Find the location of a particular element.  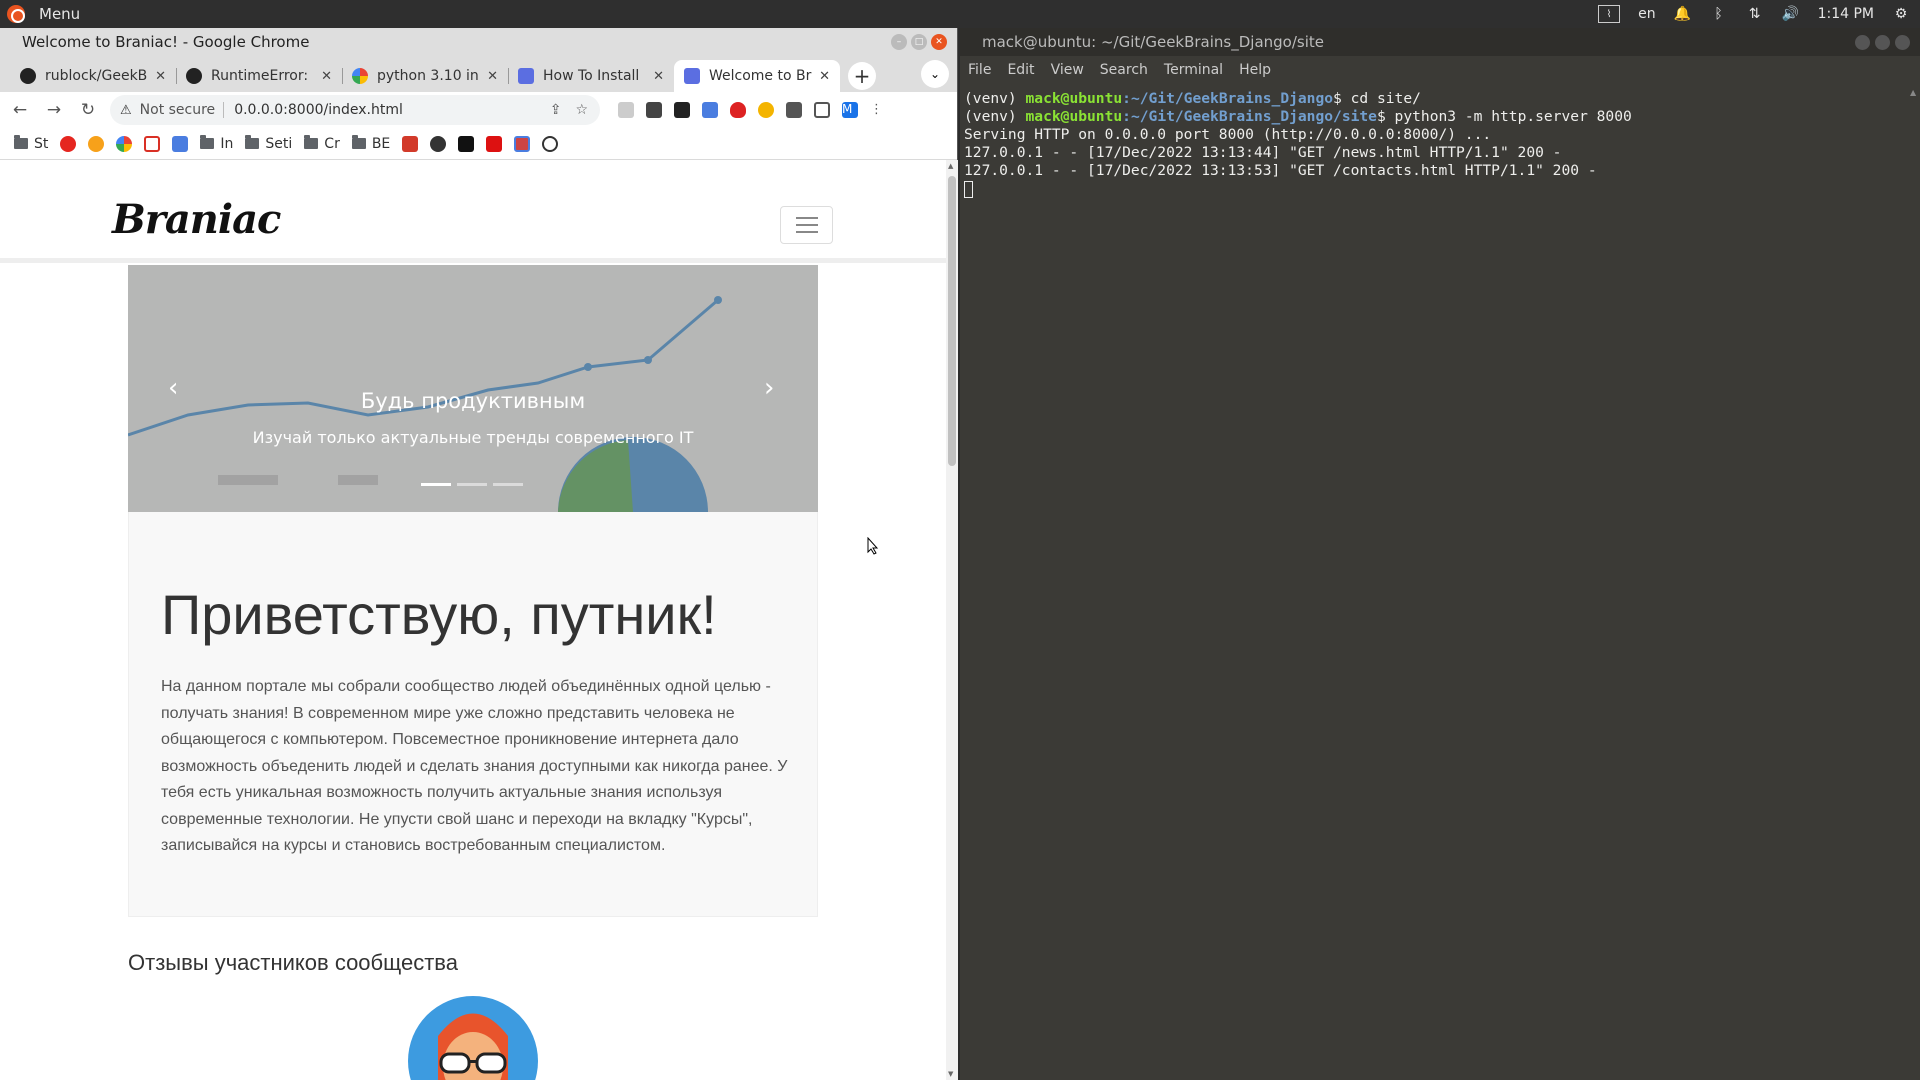

share-icon: ⇪ is located at coordinates (556, 110).